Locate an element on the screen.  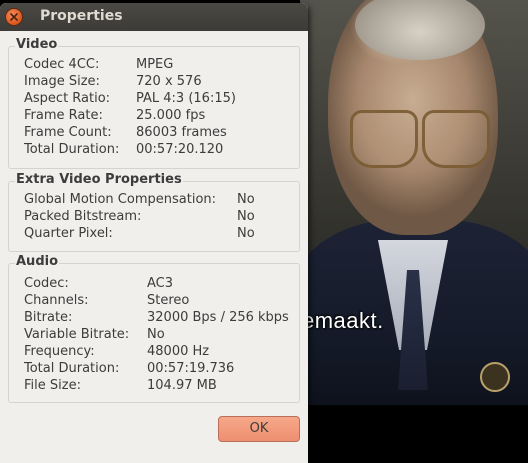
audio-property-row-value: No is located at coordinates (156, 334).